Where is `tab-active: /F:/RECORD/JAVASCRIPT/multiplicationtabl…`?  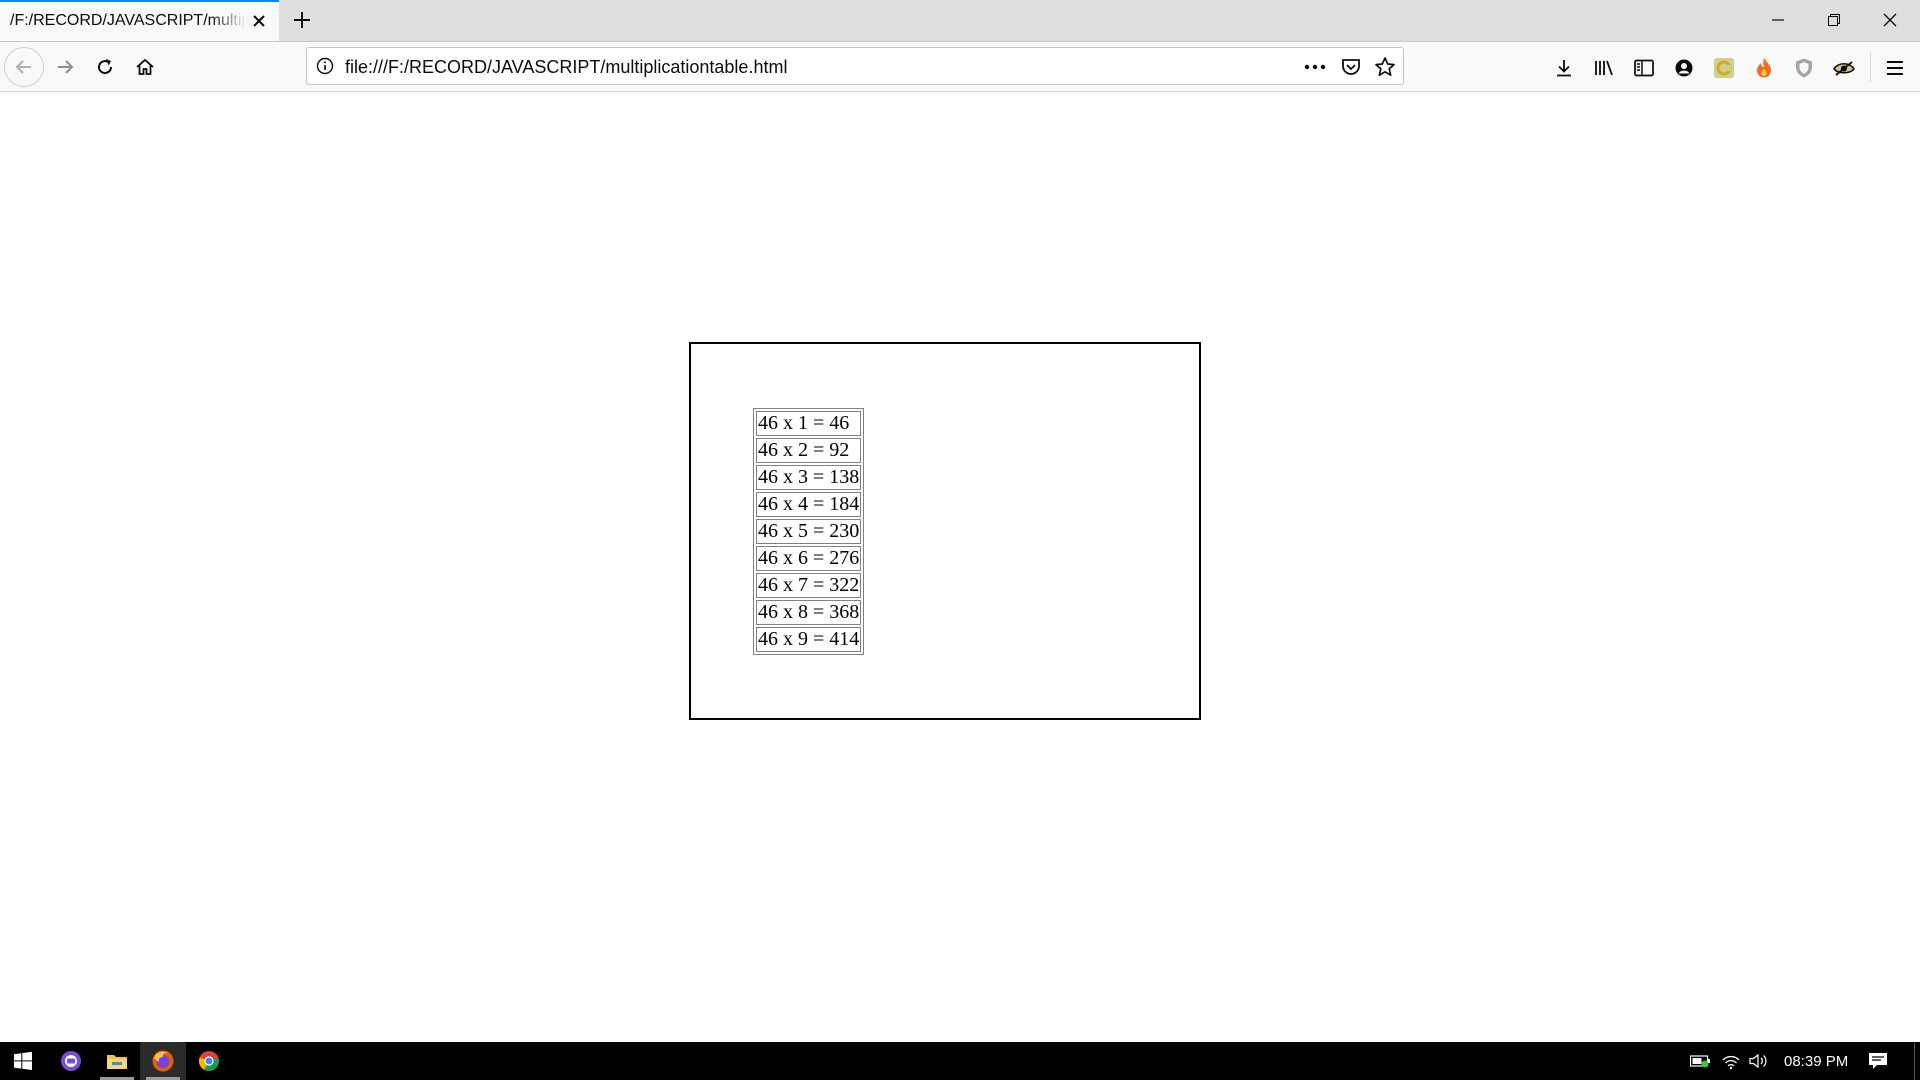 tab-active: /F:/RECORD/JAVASCRIPT/multiplicationtabl… is located at coordinates (139, 20).